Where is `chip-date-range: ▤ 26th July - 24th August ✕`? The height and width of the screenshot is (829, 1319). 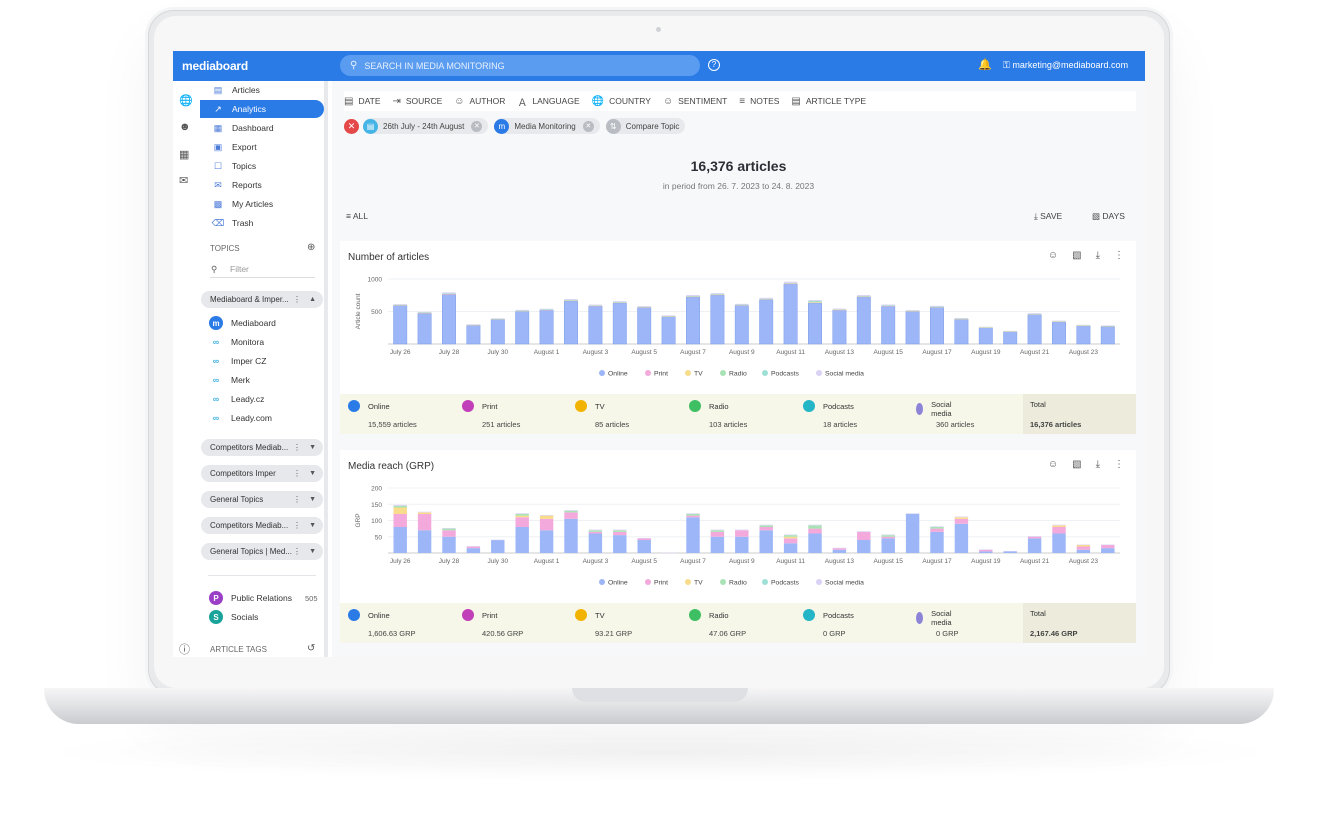
chip-date-range: ▤ 26th July - 24th August ✕ is located at coordinates (426, 126).